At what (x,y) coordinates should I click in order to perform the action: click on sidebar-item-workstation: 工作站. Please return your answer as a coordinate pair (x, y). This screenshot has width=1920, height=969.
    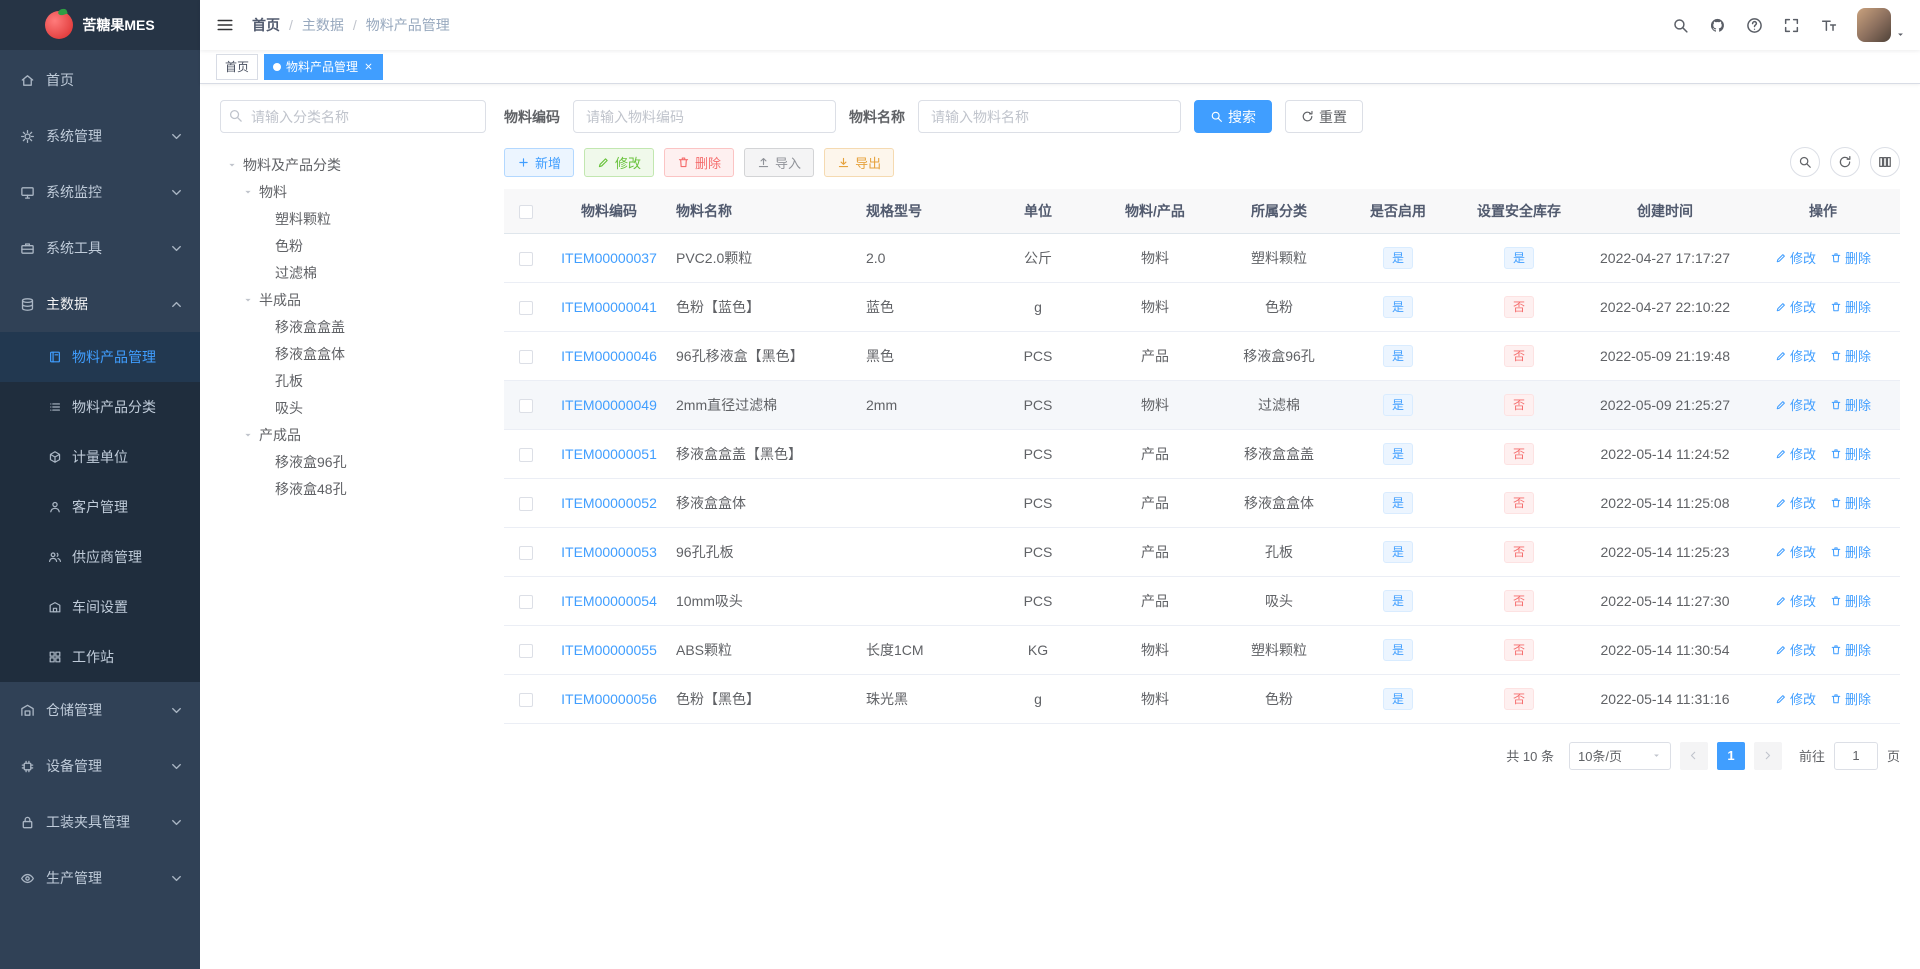
    Looking at the image, I should click on (100, 657).